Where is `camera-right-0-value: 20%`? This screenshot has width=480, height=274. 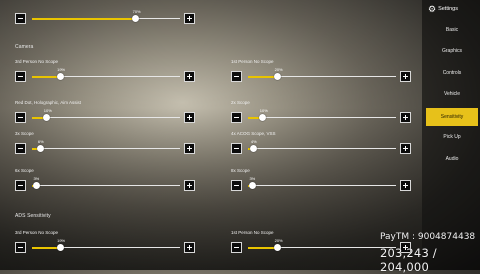 camera-right-0-value: 20% is located at coordinates (278, 69).